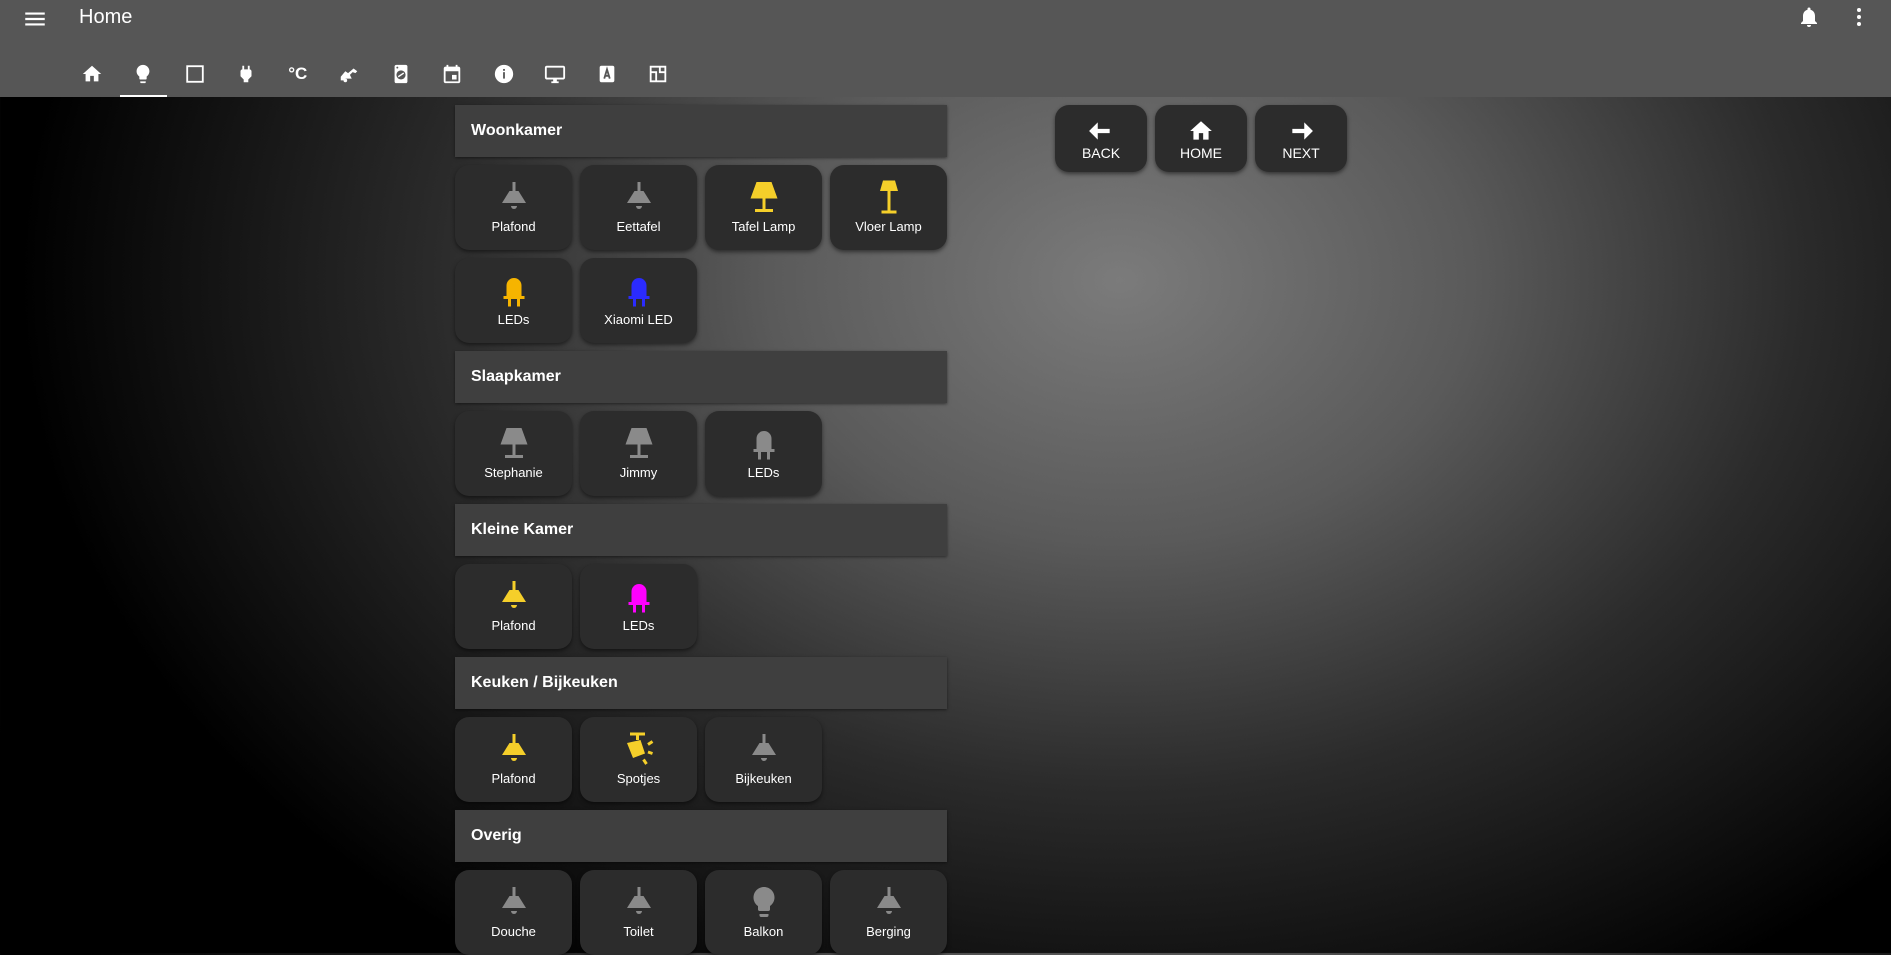 Image resolution: width=1891 pixels, height=955 pixels. I want to click on light-tile-balkon: Balkon, so click(763, 912).